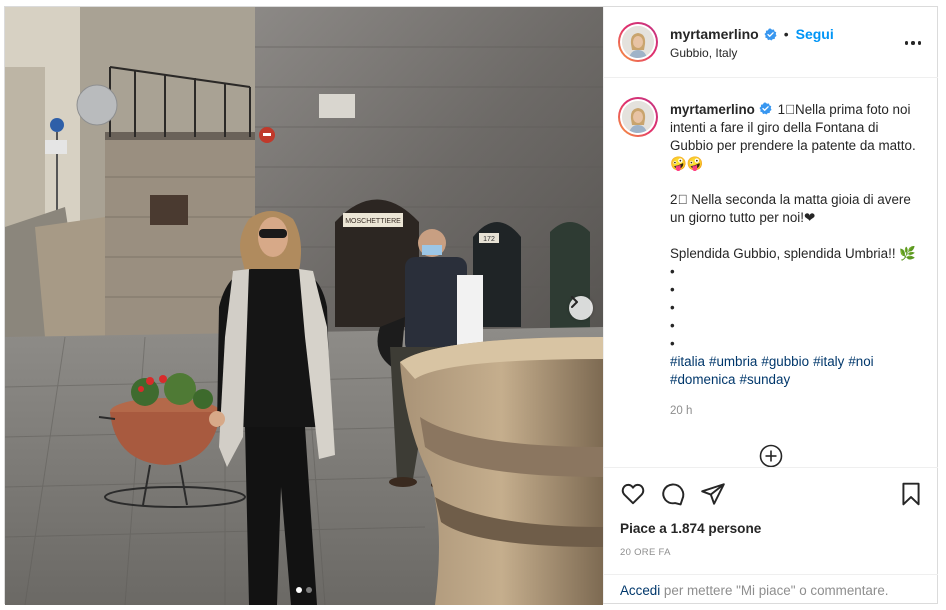 This screenshot has width=946, height=610. What do you see at coordinates (785, 361) in the screenshot?
I see `hashtag-link: #gubbio` at bounding box center [785, 361].